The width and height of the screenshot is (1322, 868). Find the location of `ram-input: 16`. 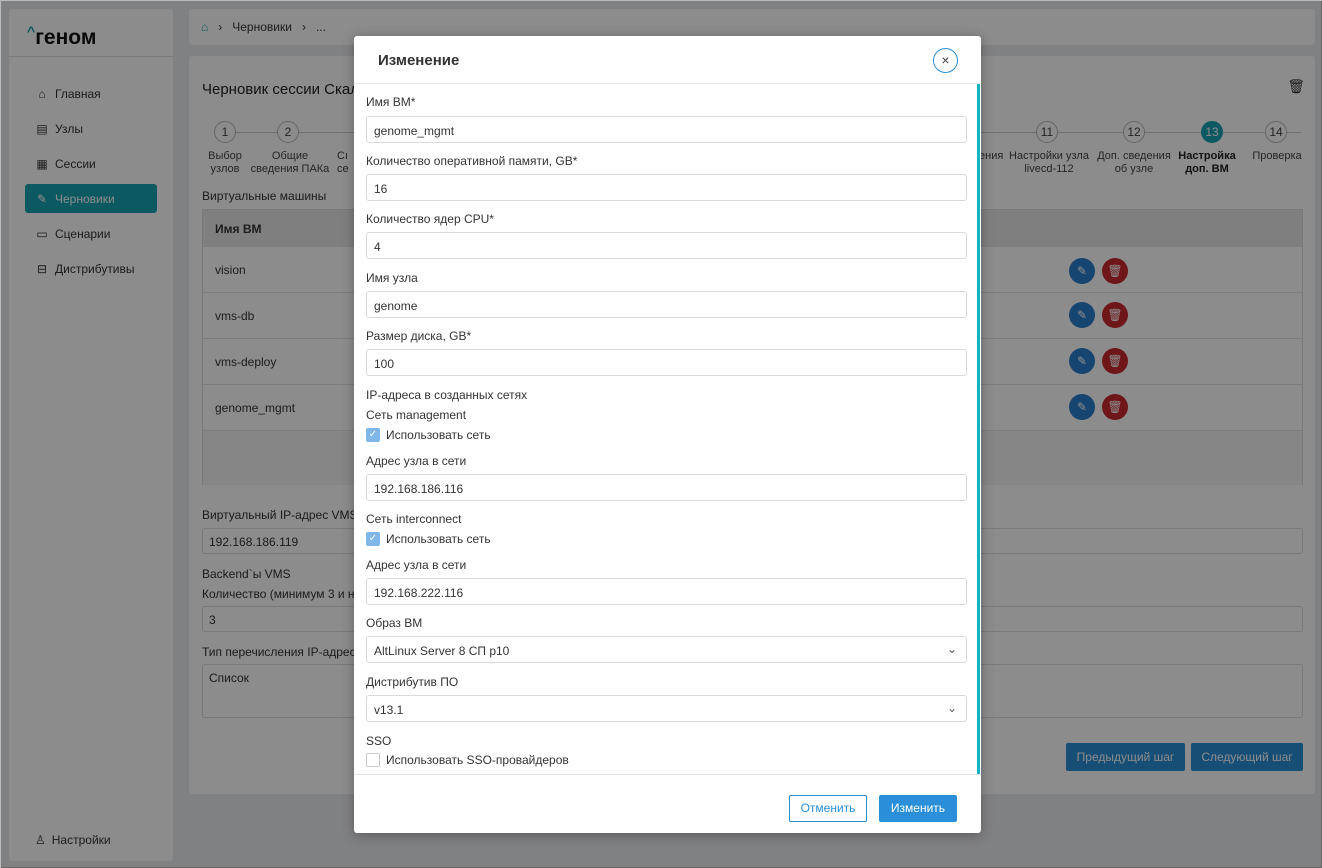

ram-input: 16 is located at coordinates (666, 187).